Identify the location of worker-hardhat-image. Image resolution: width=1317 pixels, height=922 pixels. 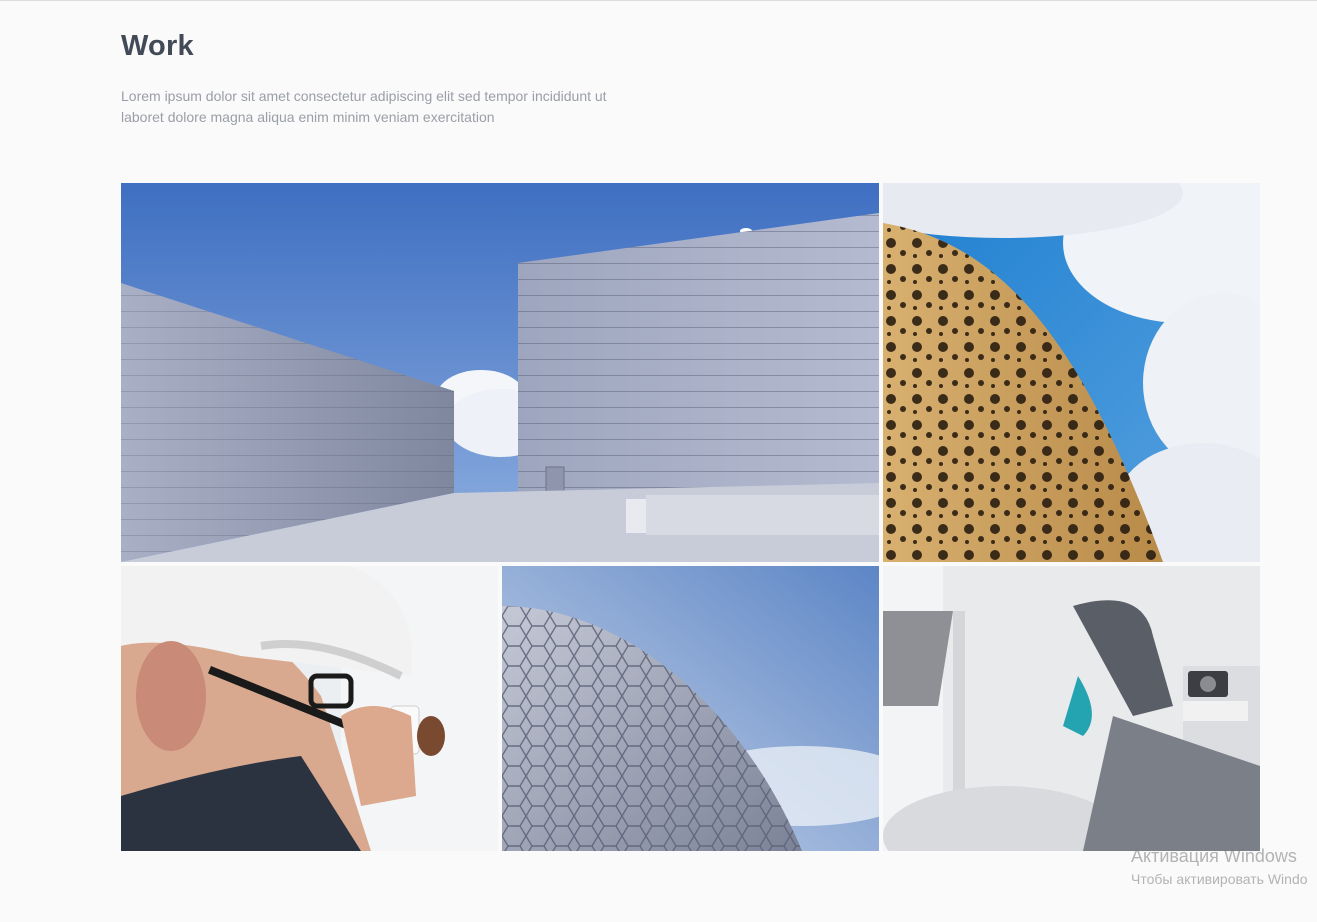
(309, 708).